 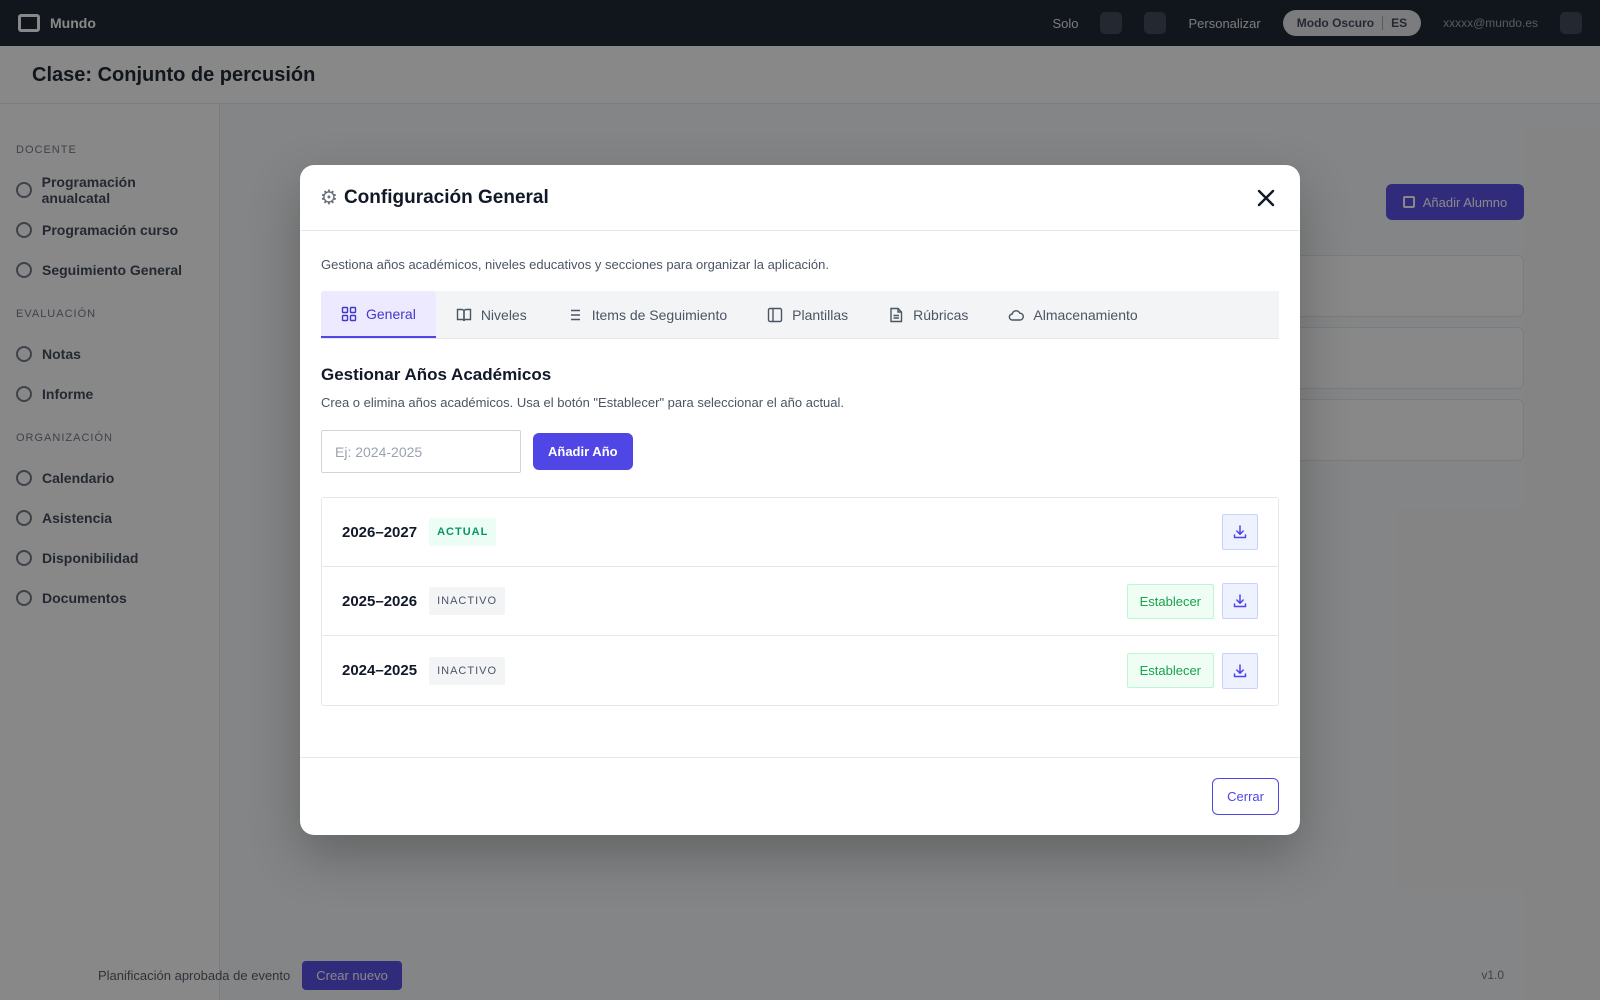 I want to click on cloud-icon, so click(x=1017, y=315).